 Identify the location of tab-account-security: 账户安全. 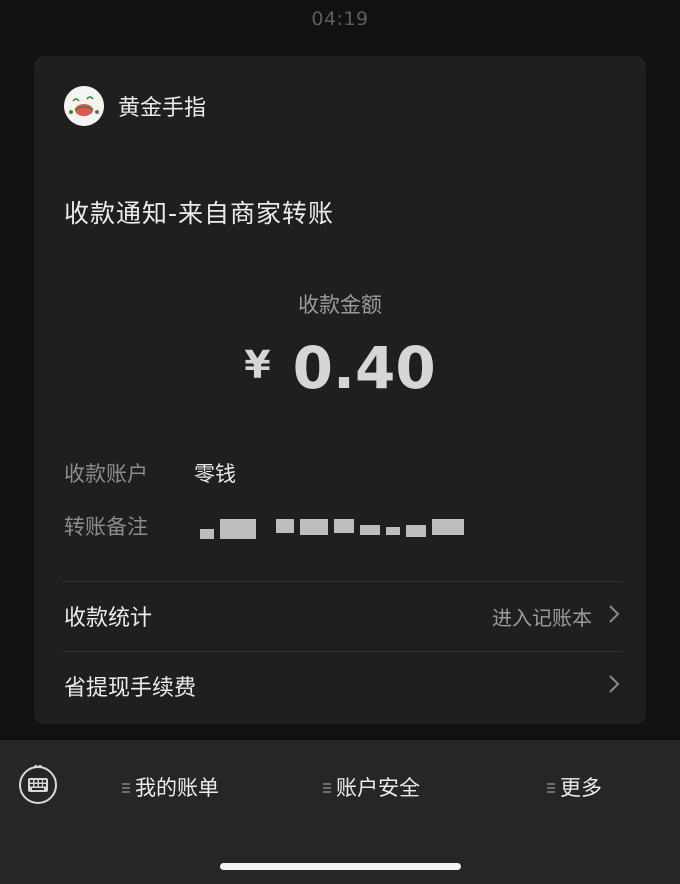
(371, 787).